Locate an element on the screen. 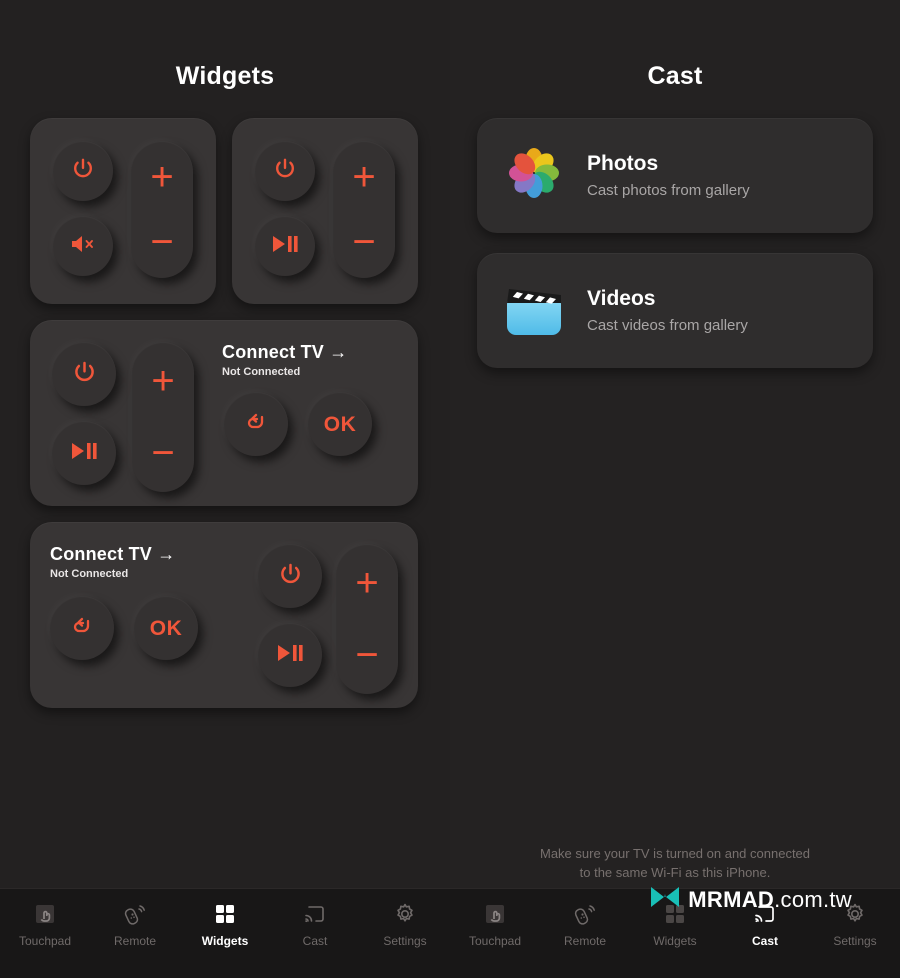 The image size is (900, 978). cast-card-title: Videos is located at coordinates (621, 298).